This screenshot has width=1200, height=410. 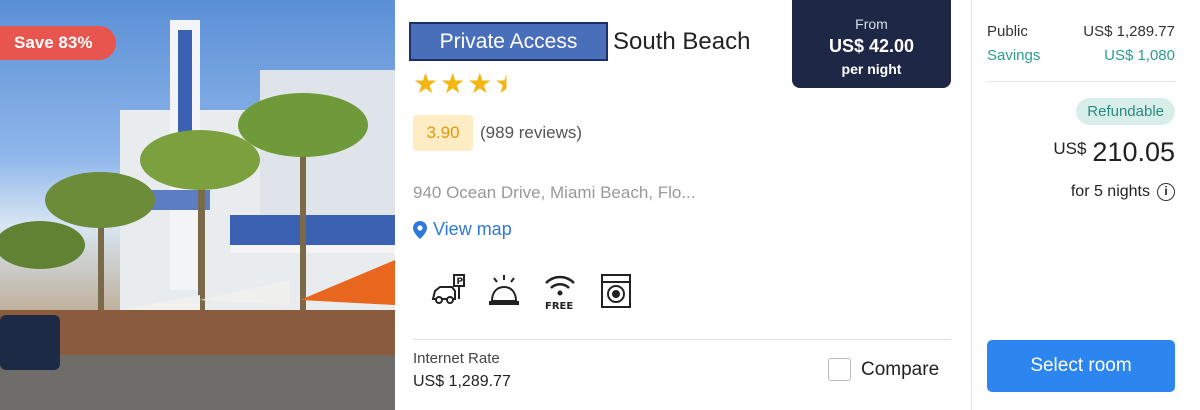 What do you see at coordinates (616, 291) in the screenshot?
I see `laundry-icon` at bounding box center [616, 291].